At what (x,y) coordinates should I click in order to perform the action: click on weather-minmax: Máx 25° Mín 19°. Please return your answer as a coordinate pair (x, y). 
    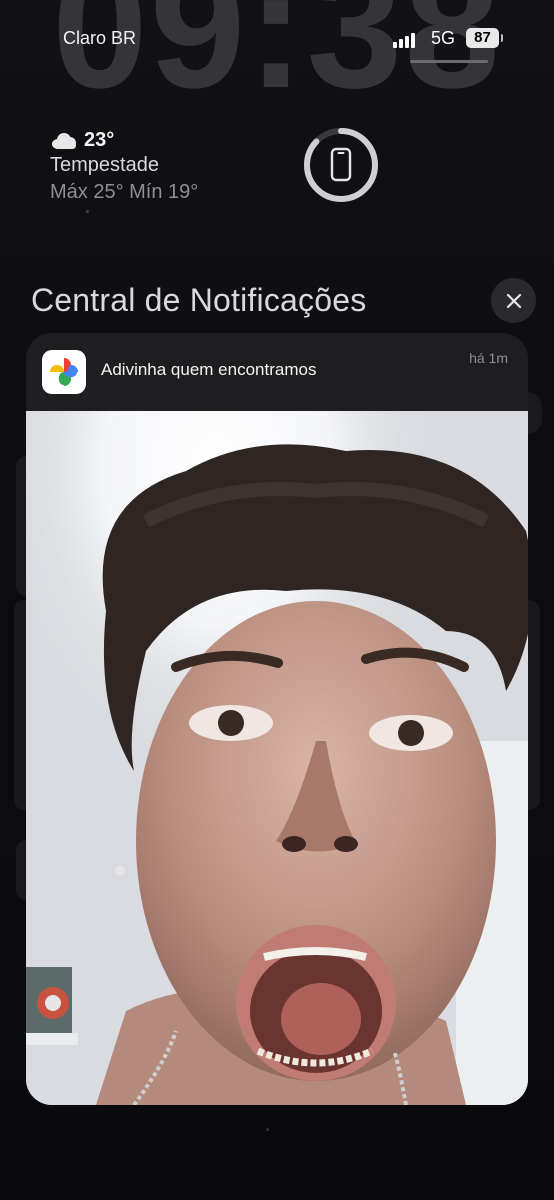
    Looking at the image, I should click on (124, 192).